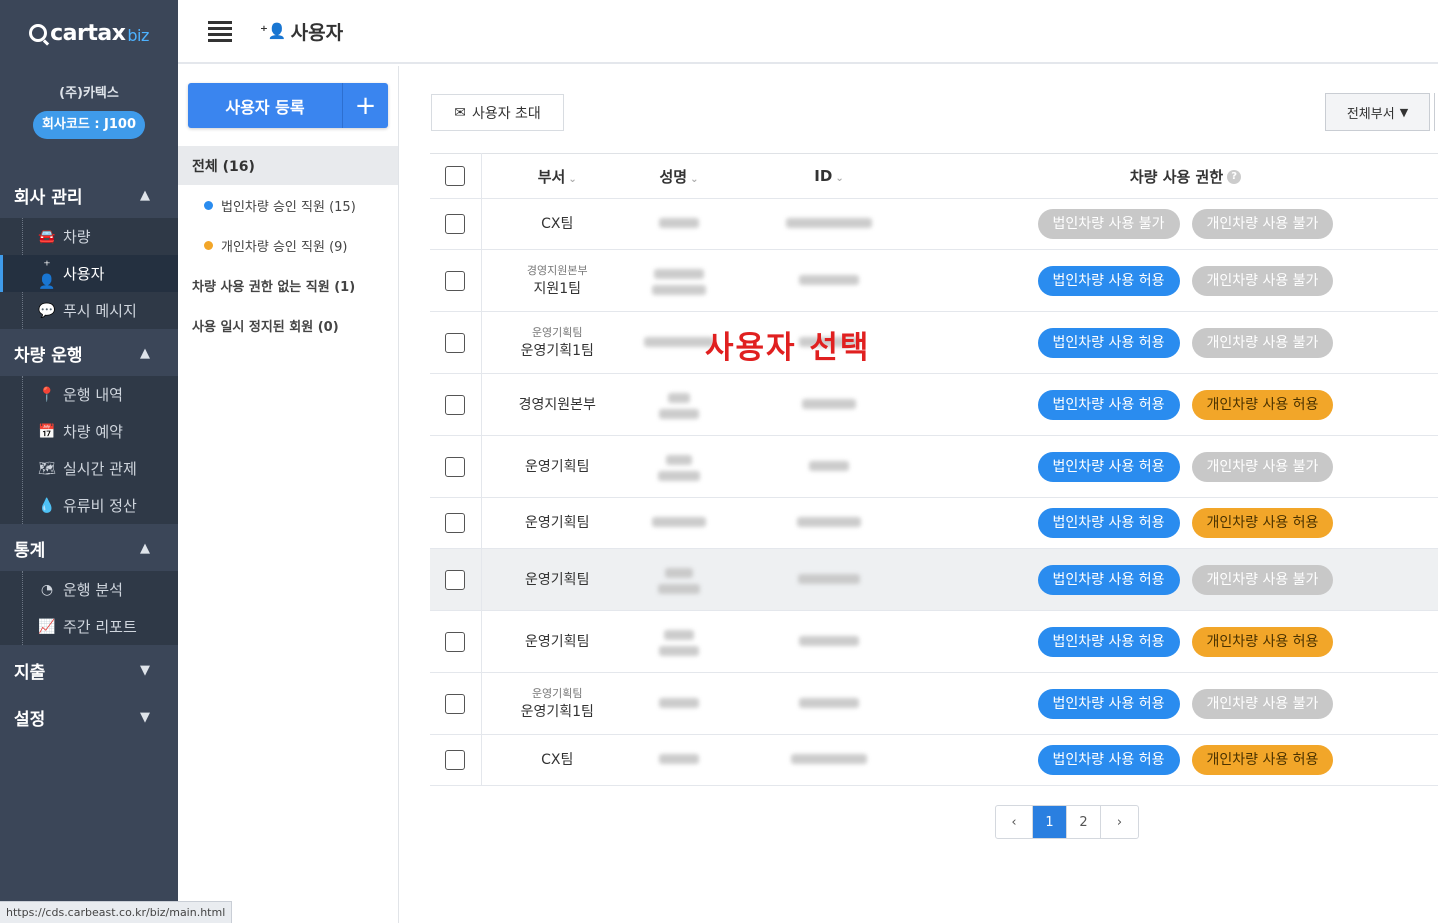 The width and height of the screenshot is (1438, 923). Describe the element at coordinates (89, 353) in the screenshot. I see `menu-head-driving: 차량 운행 ▲` at that location.